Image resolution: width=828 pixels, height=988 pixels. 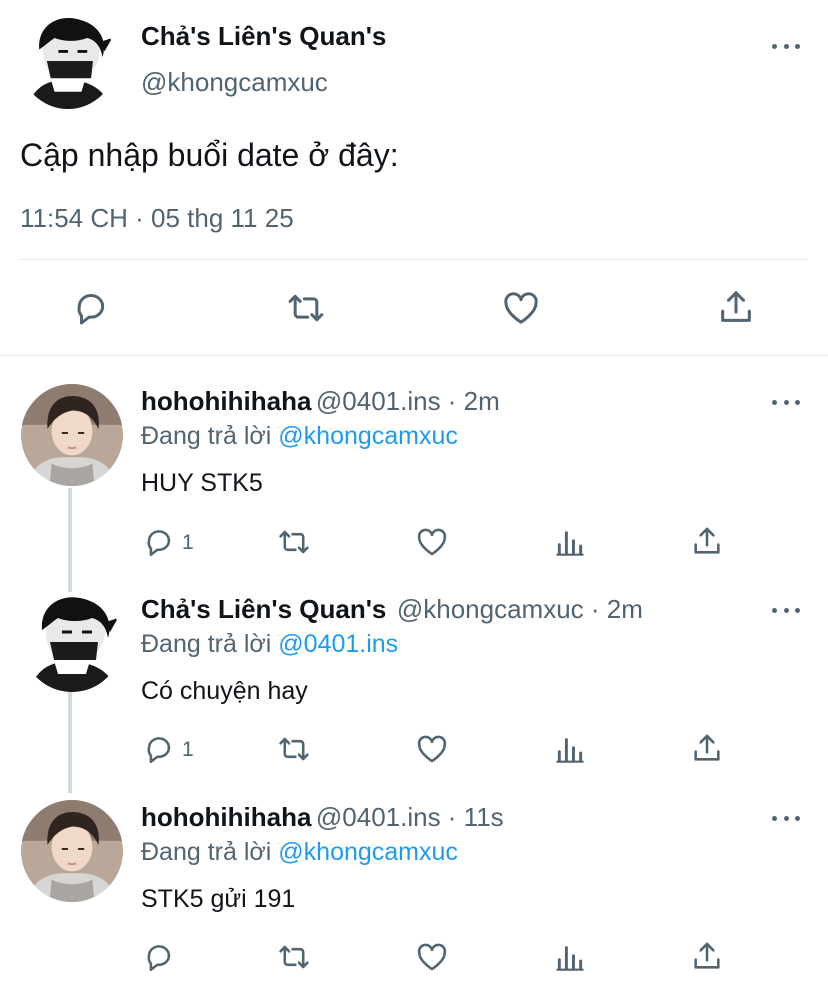 I want to click on main-tweet-text: Cập nhập buổi date ở đây:, so click(x=209, y=155).